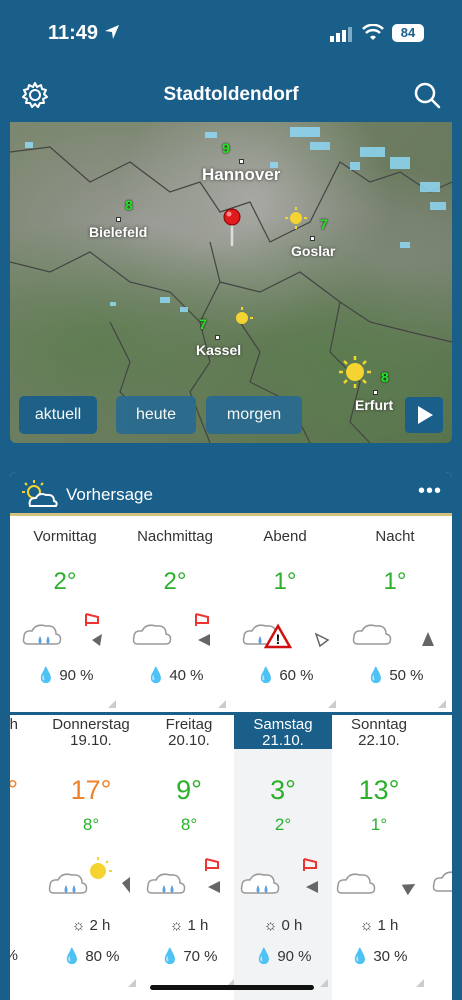 The width and height of the screenshot is (462, 1000). I want to click on day-sun: ☼ 1 h, so click(379, 925).